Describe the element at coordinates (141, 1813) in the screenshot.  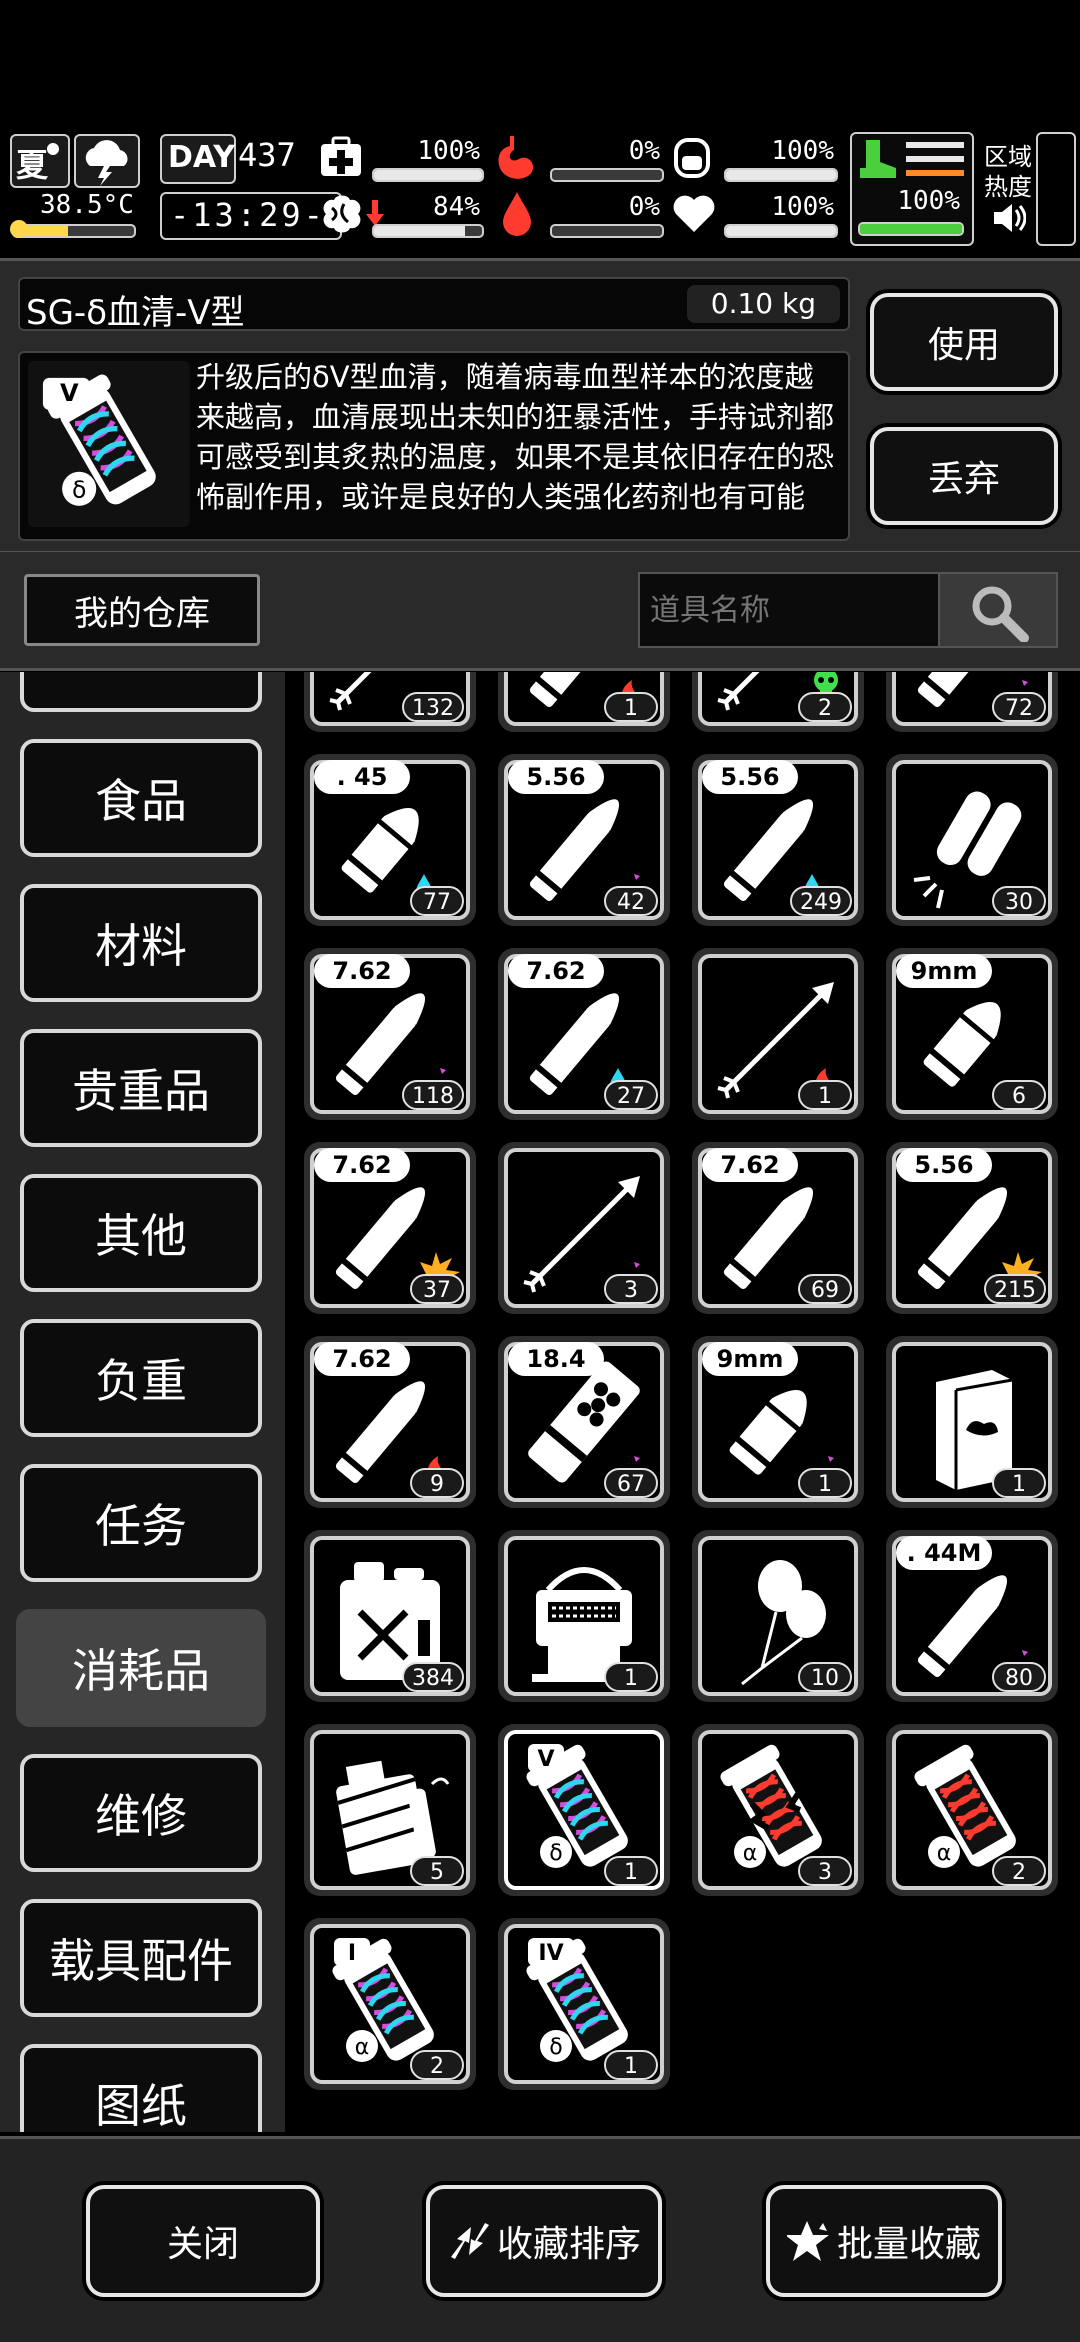
I see `category-8: 维修` at that location.